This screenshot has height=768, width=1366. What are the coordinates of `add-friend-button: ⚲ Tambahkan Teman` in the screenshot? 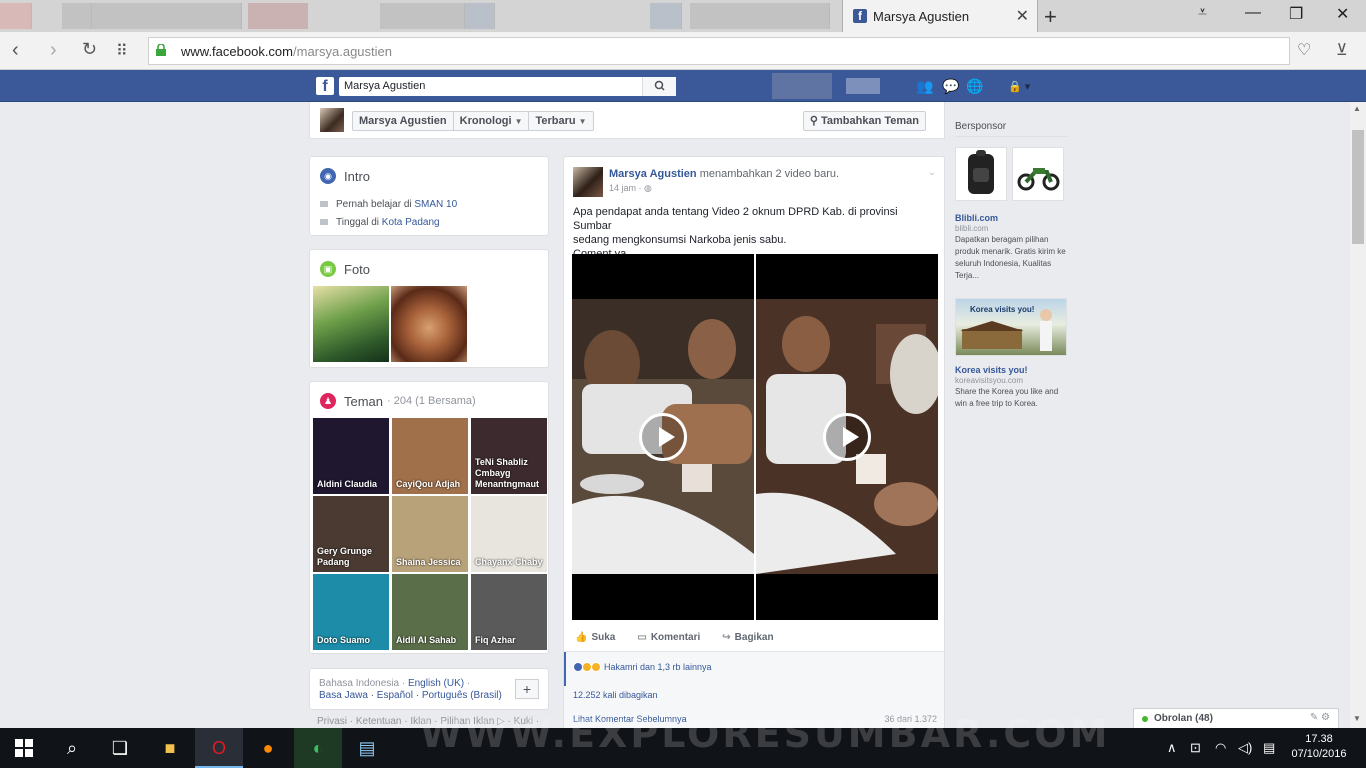 It's located at (864, 121).